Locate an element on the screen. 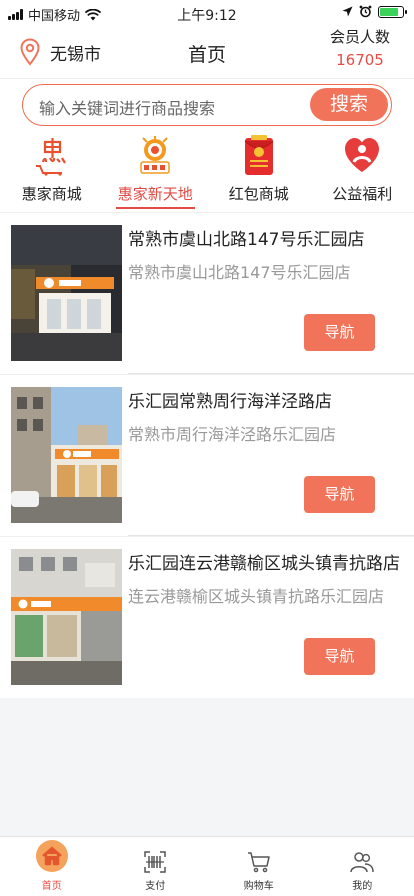 Image resolution: width=414 pixels, height=896 pixels. search-section: 输入关键词进行商品搜索 搜索 is located at coordinates (207, 105).